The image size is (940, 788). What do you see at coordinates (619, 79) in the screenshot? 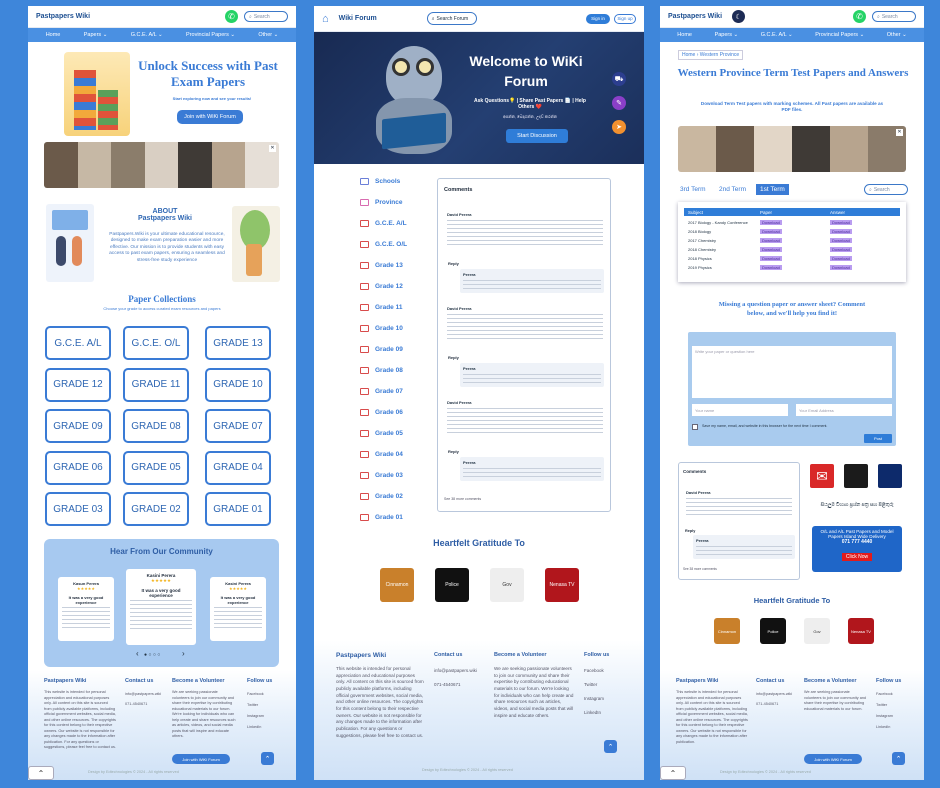
I see `cart-icon: ⛟` at bounding box center [619, 79].